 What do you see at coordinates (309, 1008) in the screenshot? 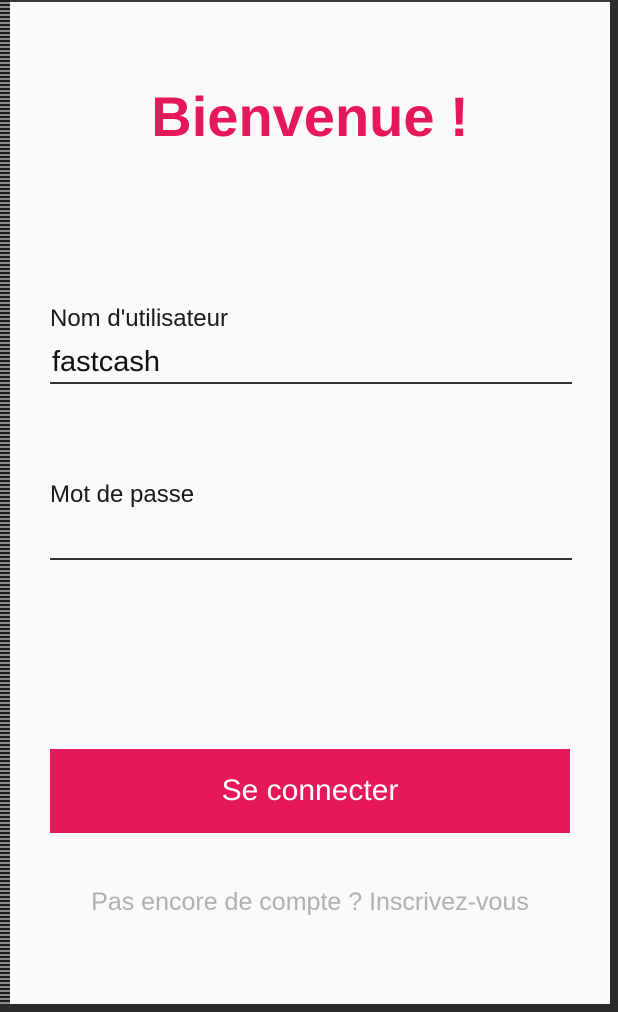
I see `window-bottom-edge` at bounding box center [309, 1008].